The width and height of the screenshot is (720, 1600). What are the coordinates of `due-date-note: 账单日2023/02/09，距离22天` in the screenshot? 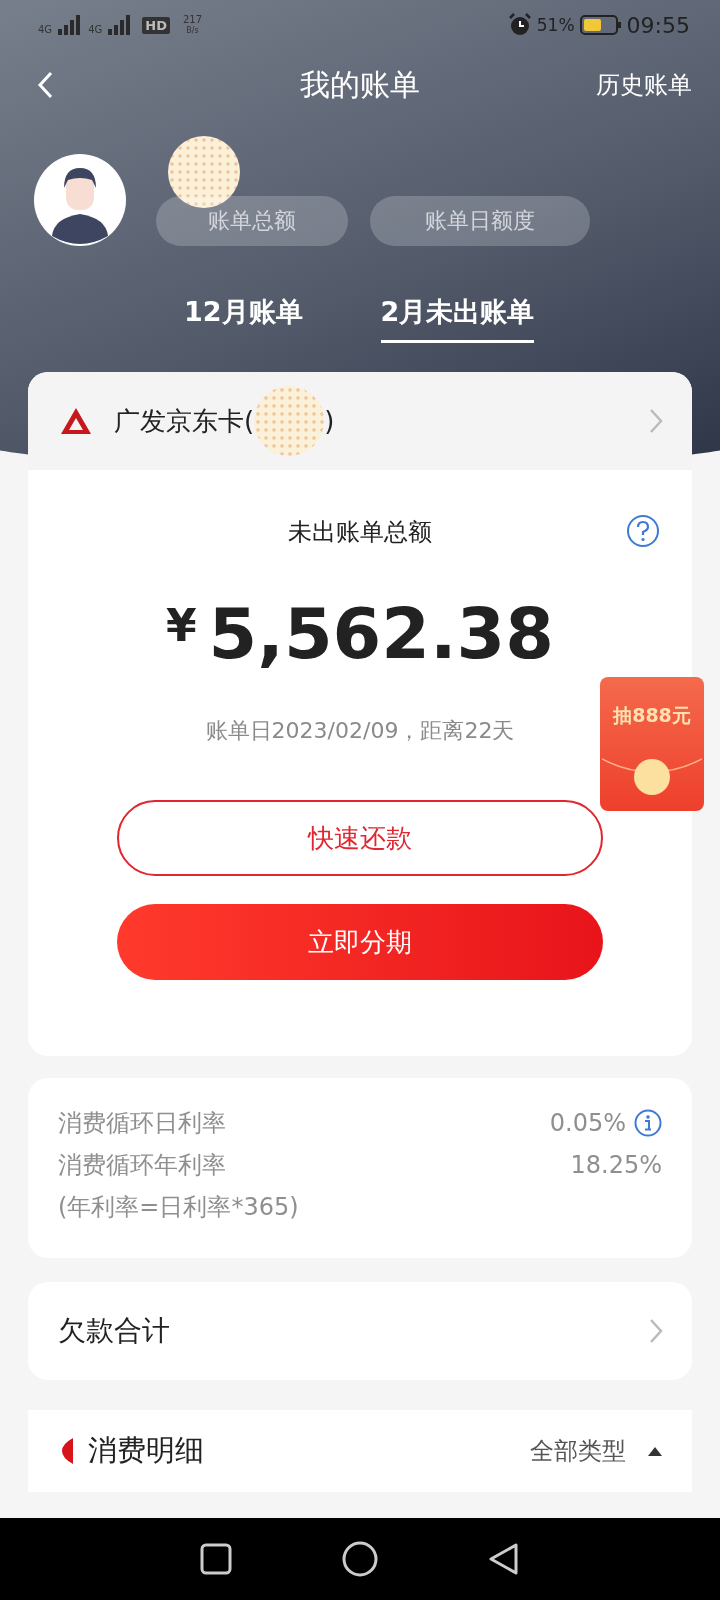 It's located at (360, 731).